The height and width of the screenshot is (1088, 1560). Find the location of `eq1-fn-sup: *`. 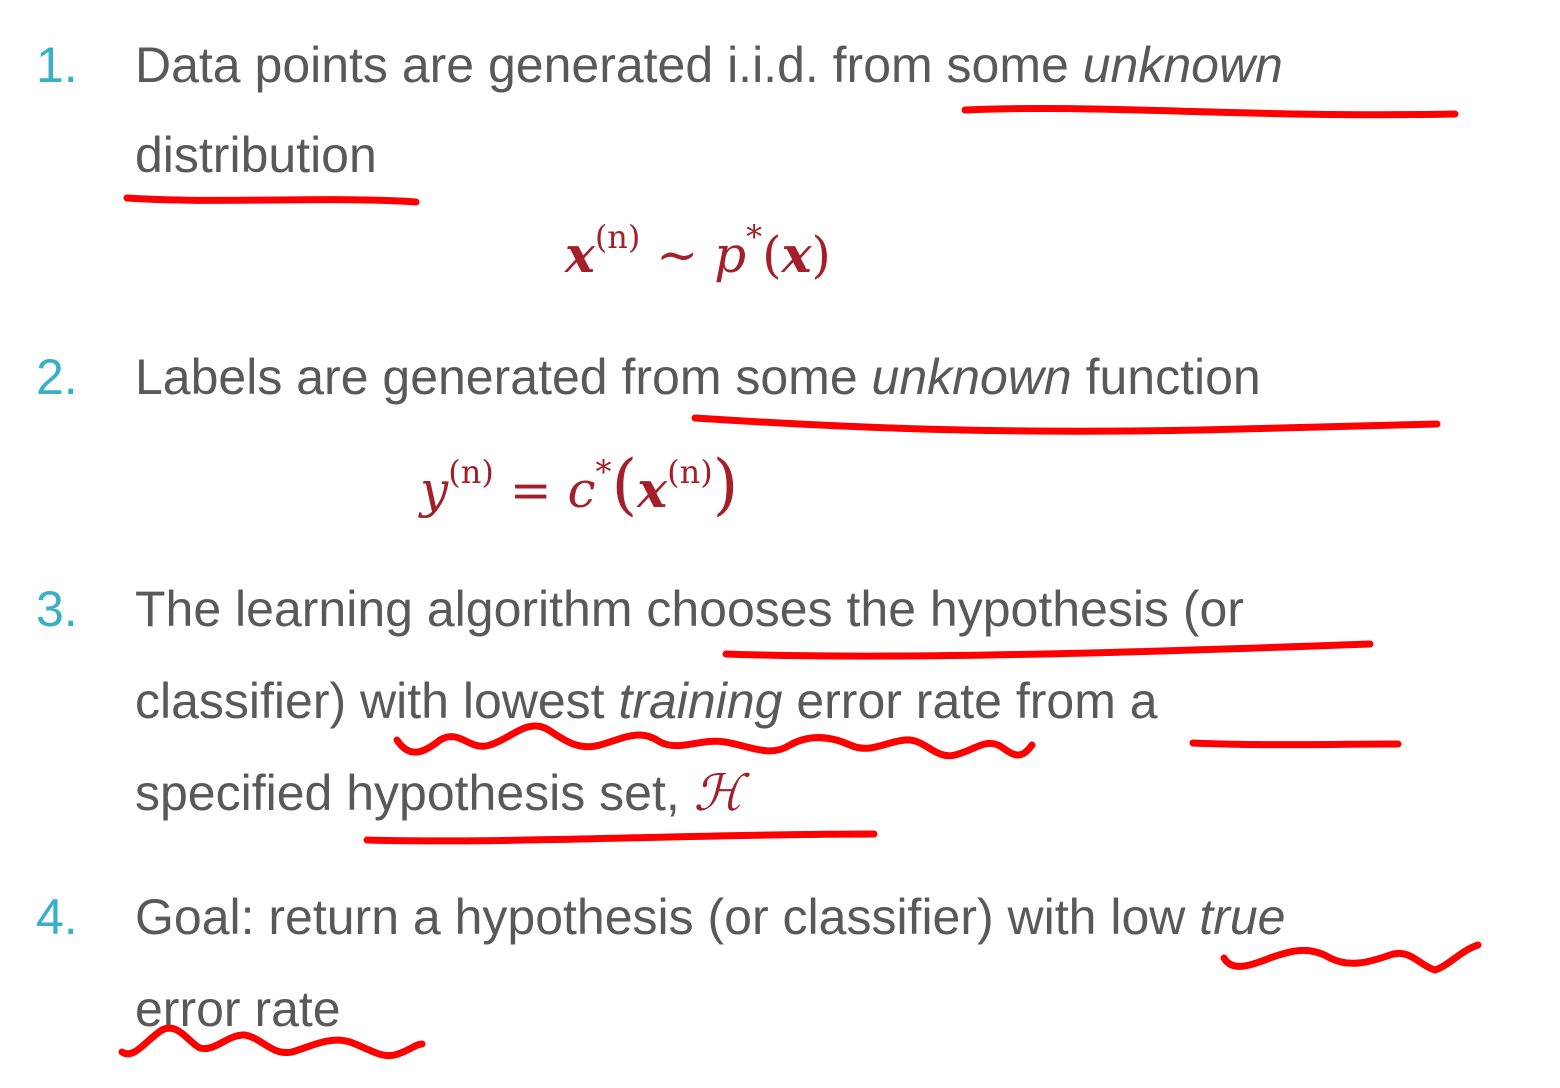

eq1-fn-sup: * is located at coordinates (754, 237).